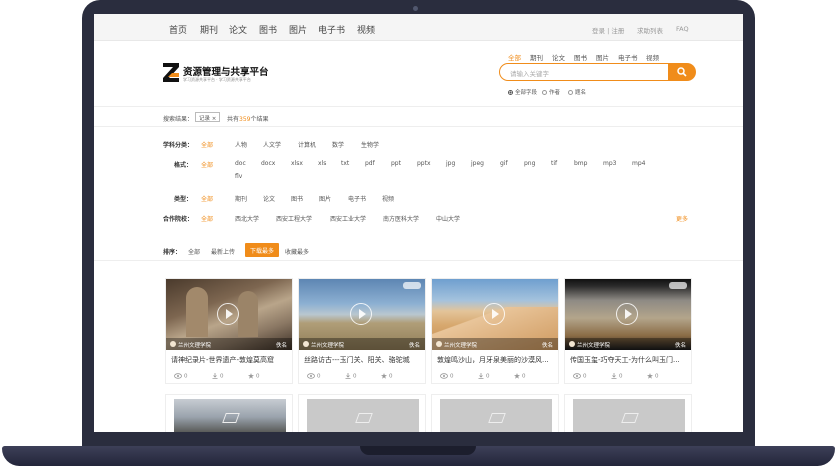 This screenshot has width=837, height=474. Describe the element at coordinates (547, 346) in the screenshot. I see `author-name: 佚名` at that location.